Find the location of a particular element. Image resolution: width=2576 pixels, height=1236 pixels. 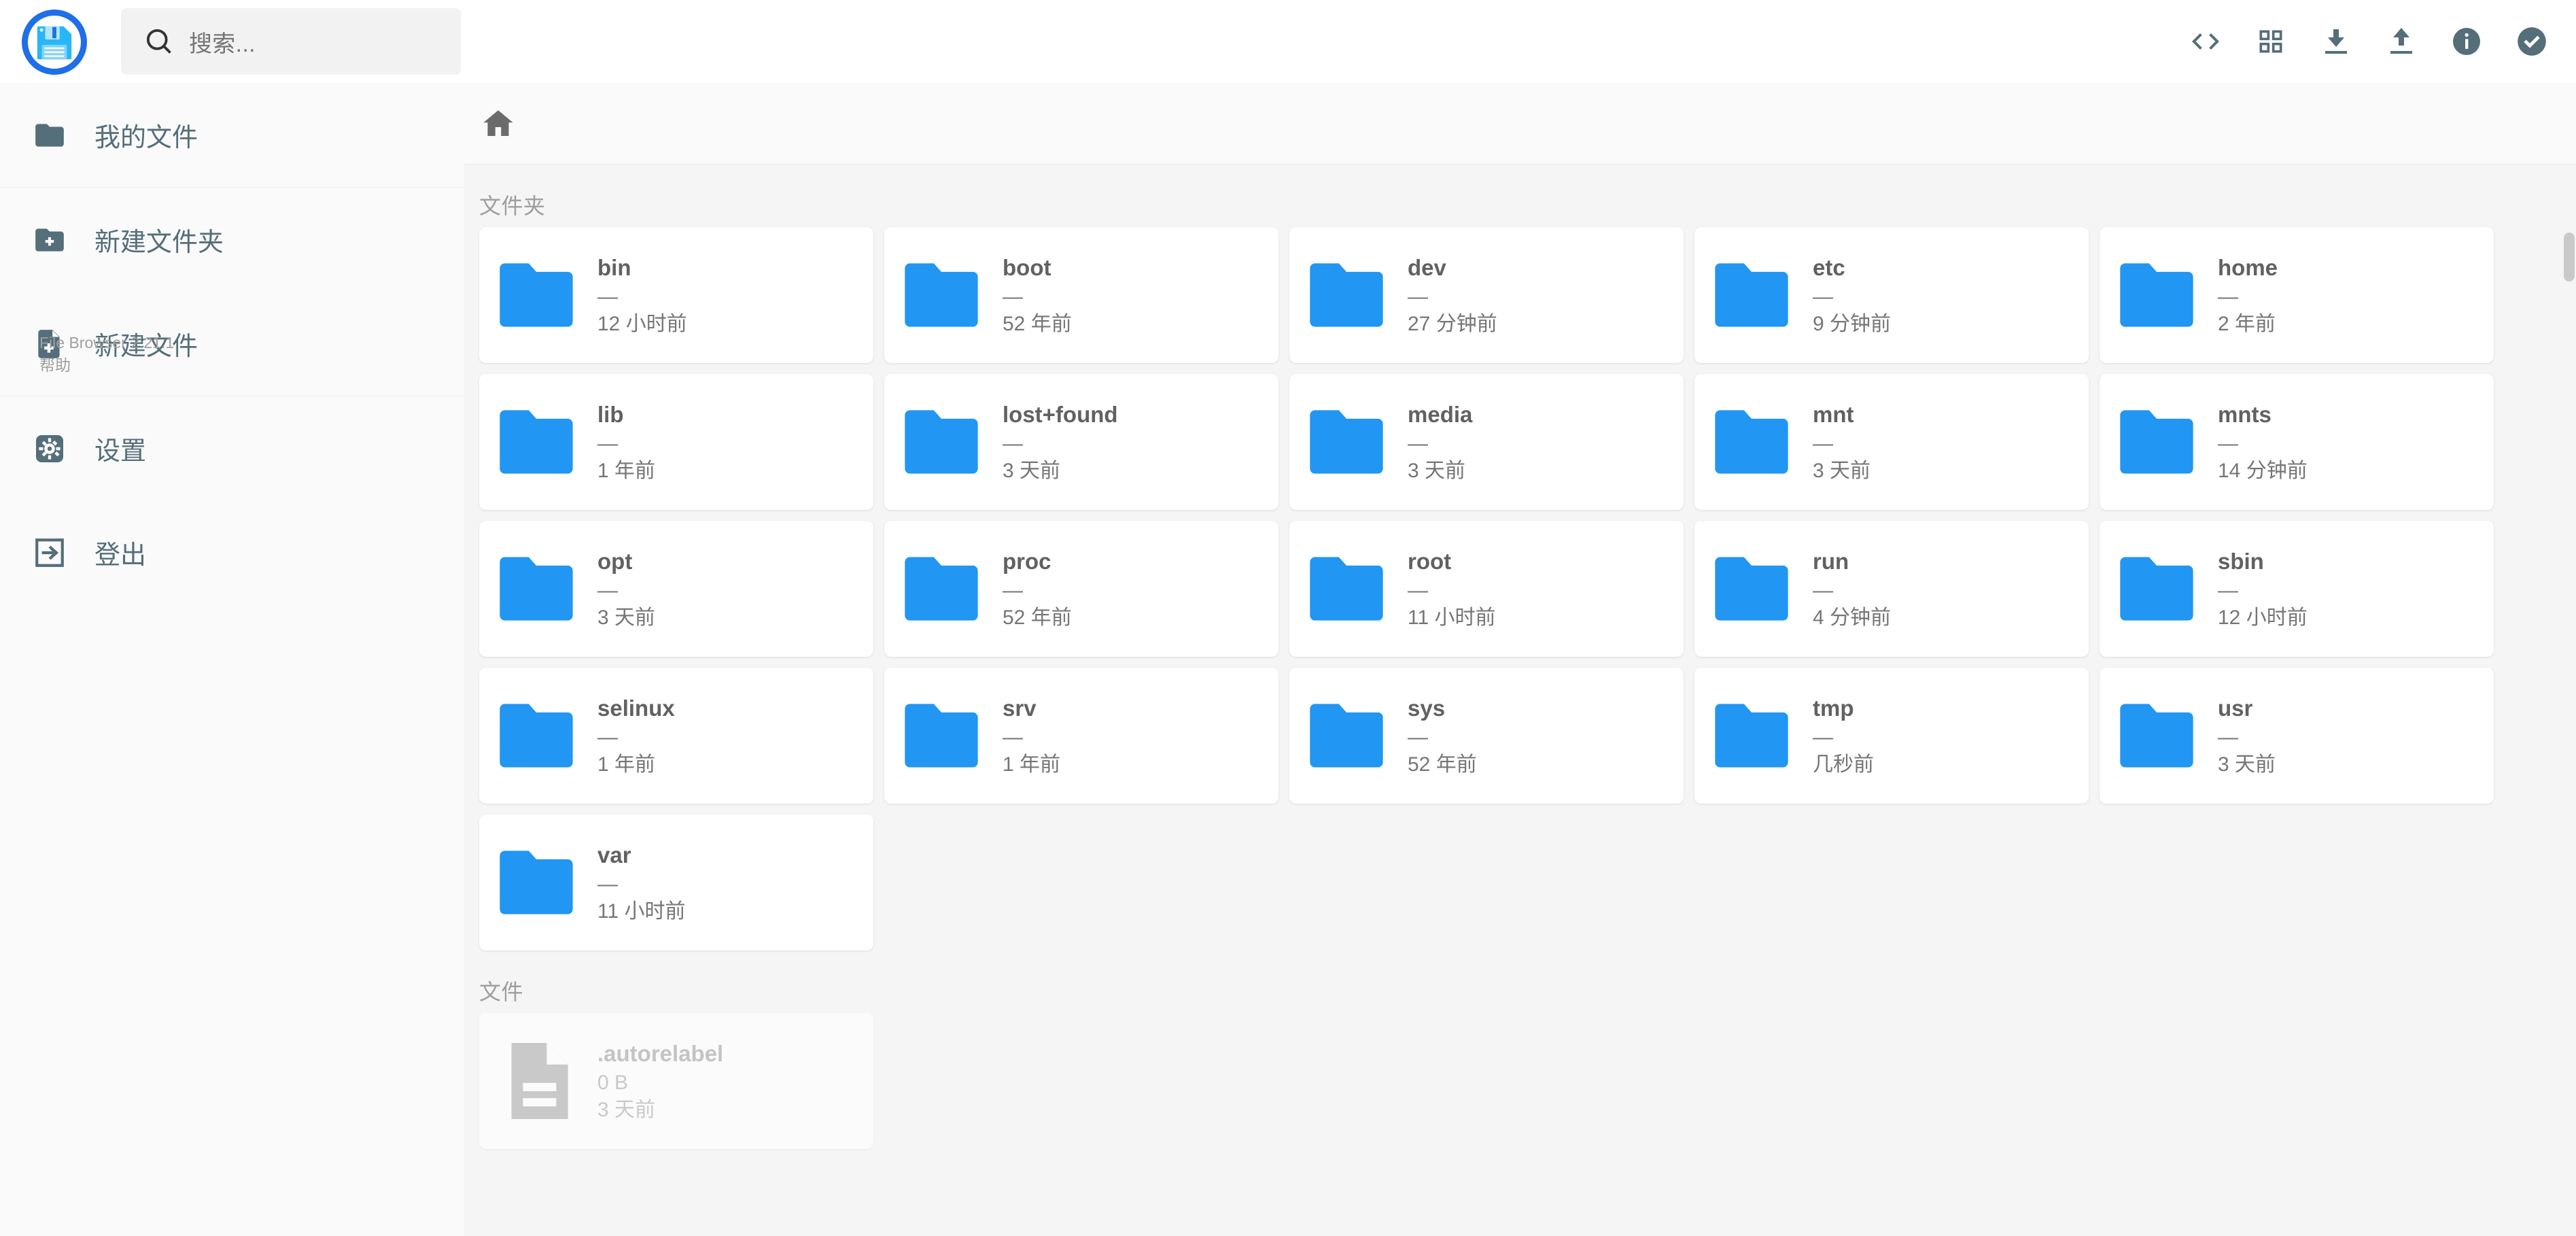

folder-card: selinux — 1 年前 is located at coordinates (676, 736).